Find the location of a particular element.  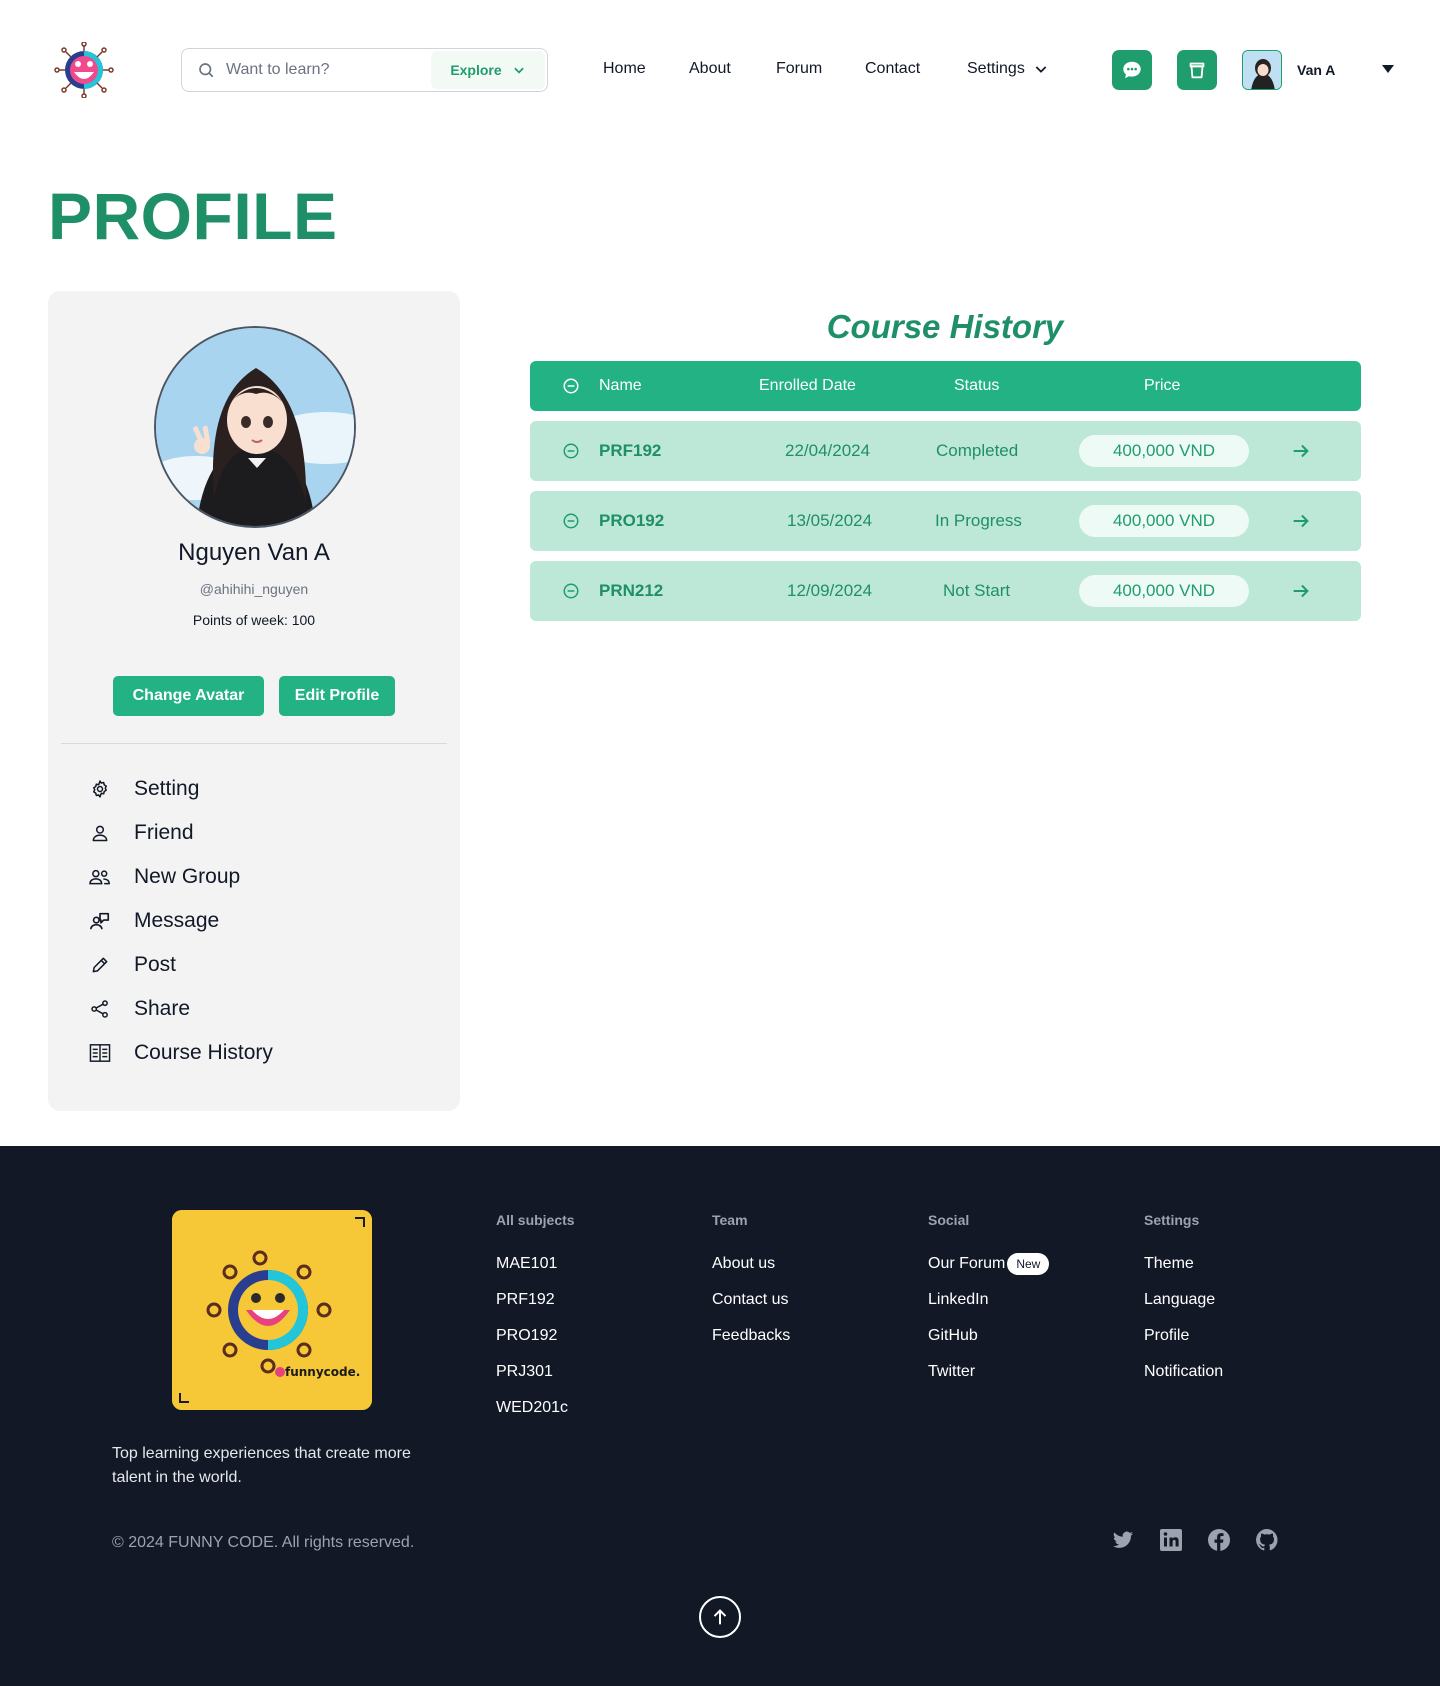

twitter-icon is located at coordinates (1123, 1540).